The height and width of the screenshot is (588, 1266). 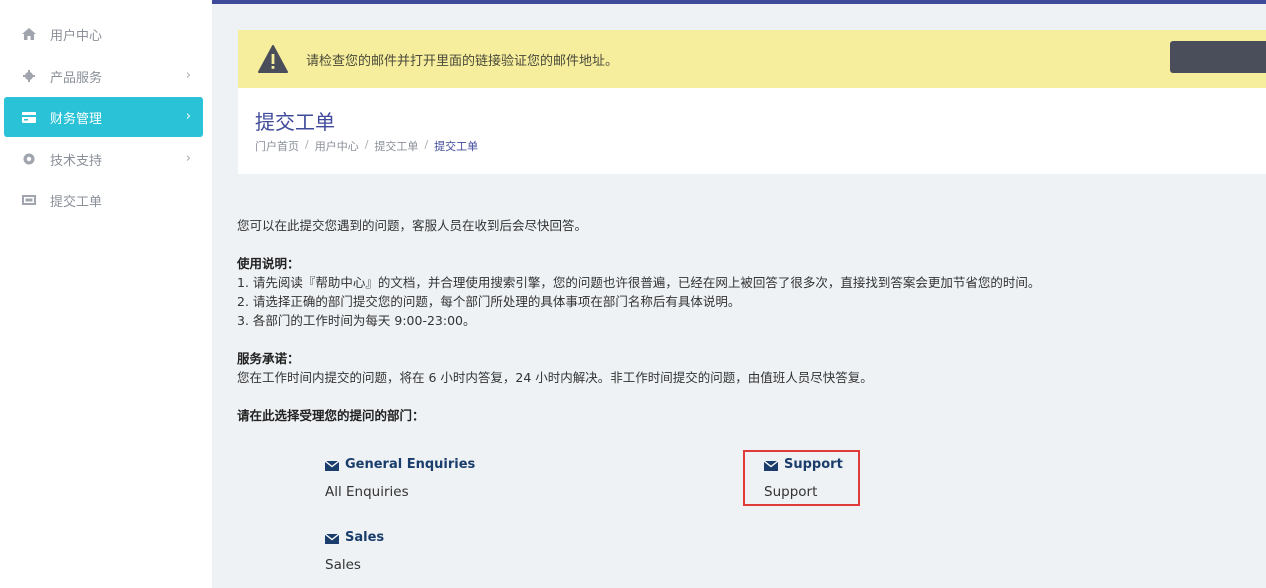 I want to click on gear-icon, so click(x=29, y=76).